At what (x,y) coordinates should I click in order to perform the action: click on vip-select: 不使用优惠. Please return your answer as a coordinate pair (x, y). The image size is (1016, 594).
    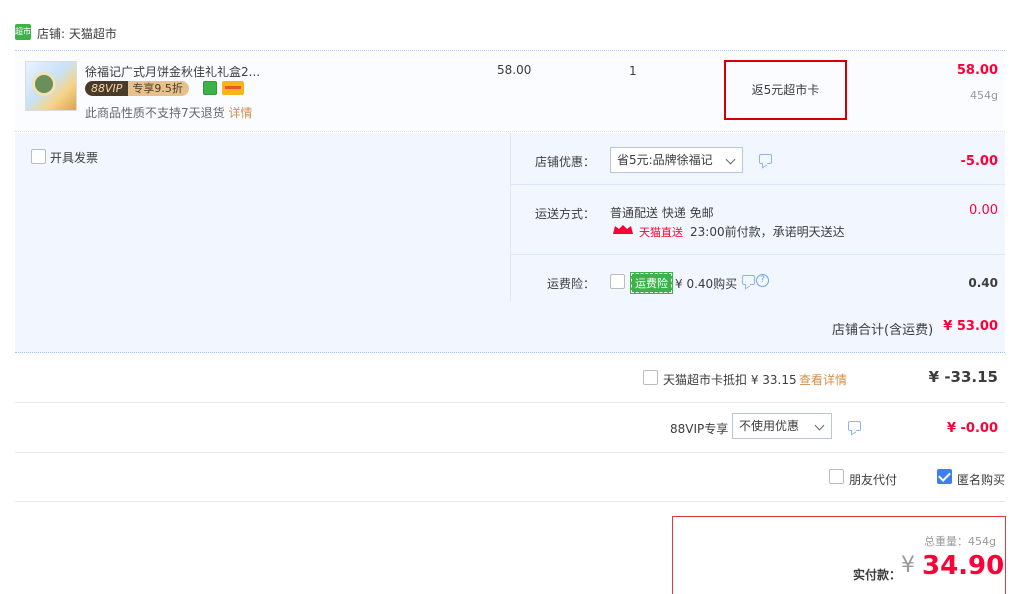
    Looking at the image, I should click on (782, 426).